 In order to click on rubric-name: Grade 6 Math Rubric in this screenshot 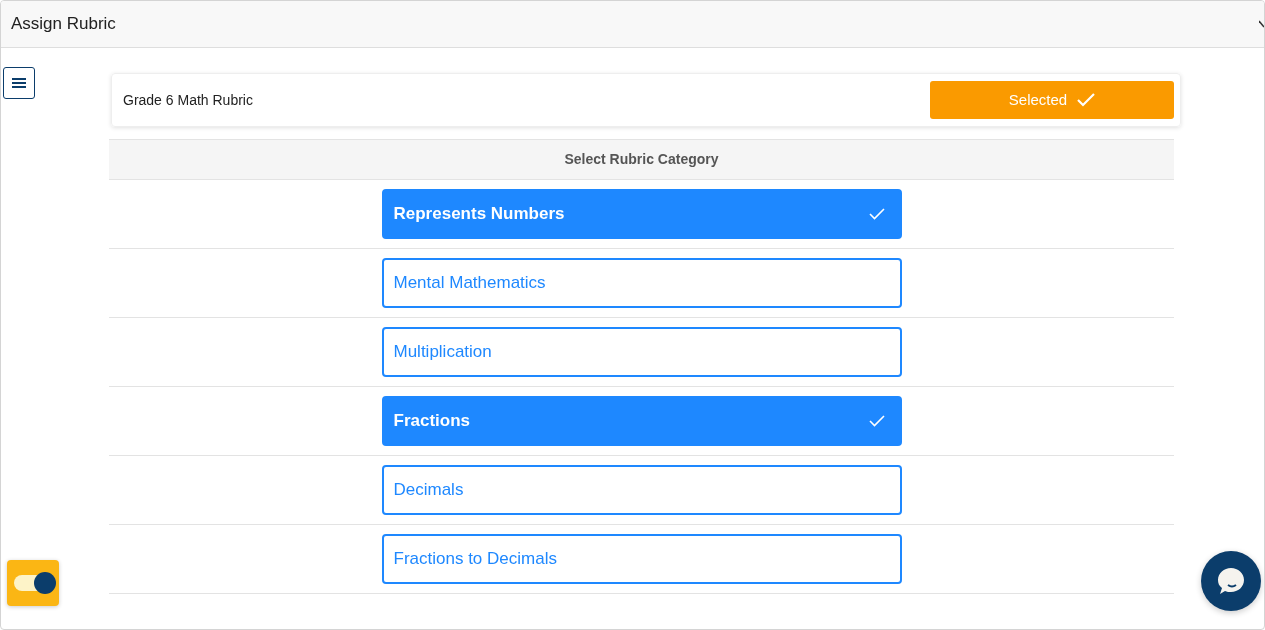, I will do `click(188, 100)`.